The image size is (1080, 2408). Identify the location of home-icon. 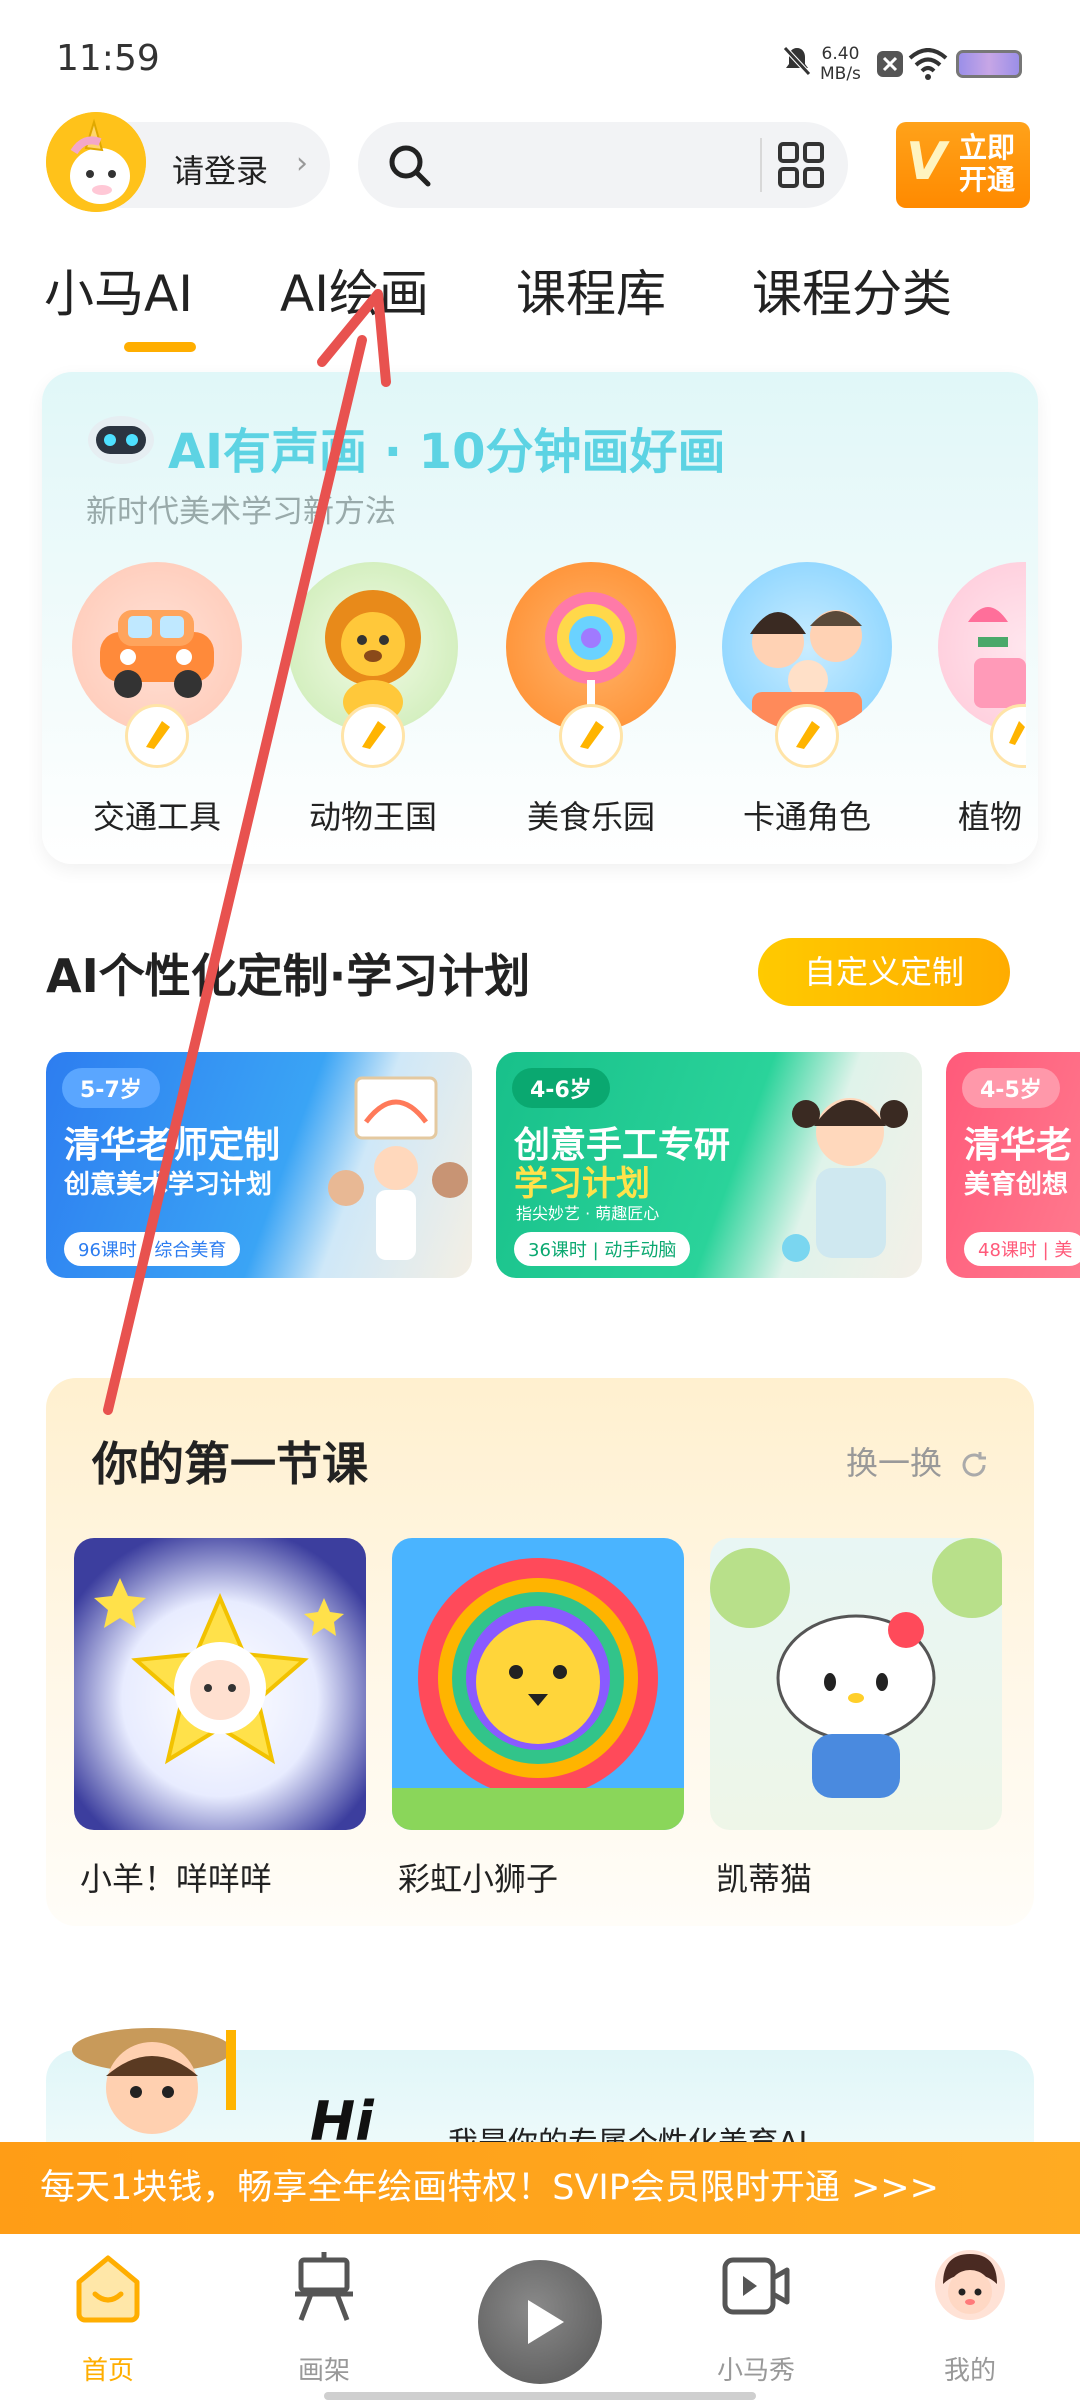
(108, 2287).